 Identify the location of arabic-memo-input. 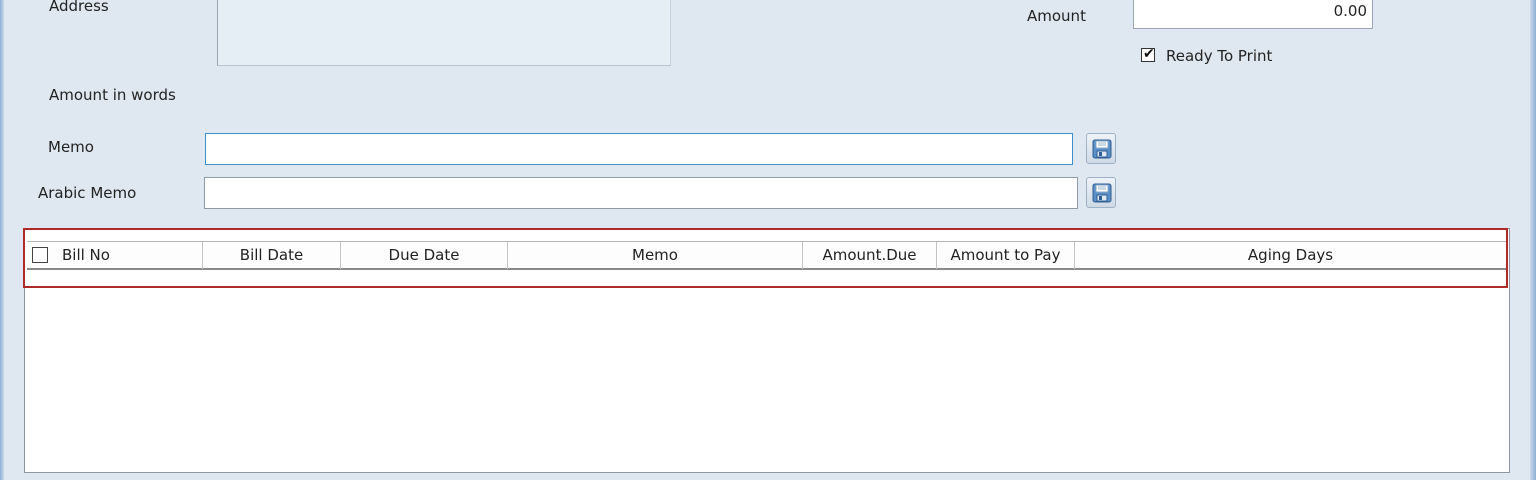
(641, 193).